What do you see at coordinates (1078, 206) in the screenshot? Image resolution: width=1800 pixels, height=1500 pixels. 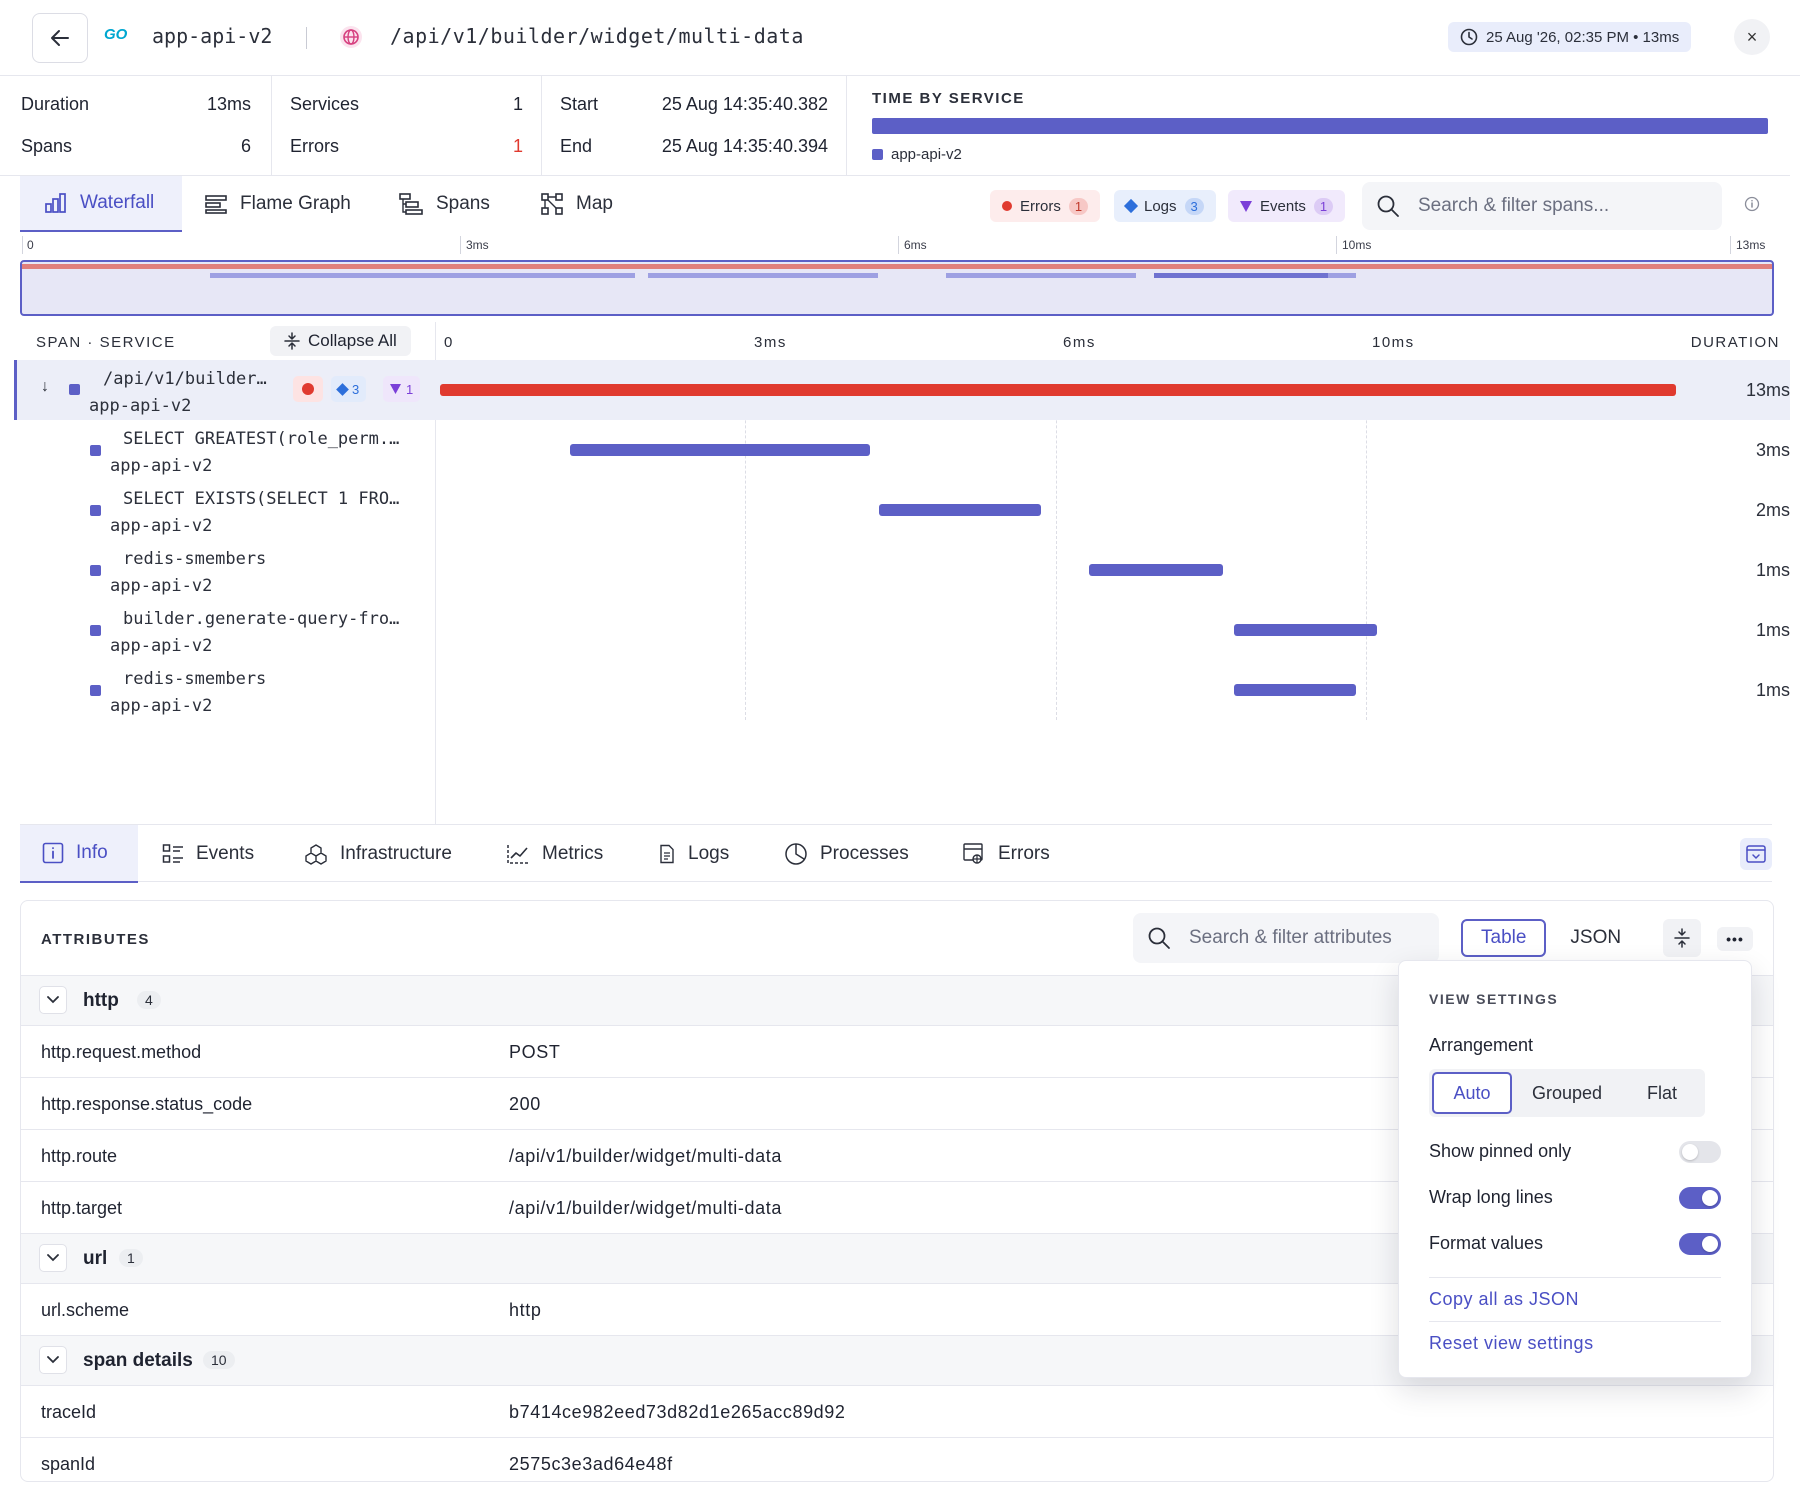 I see `errors-filter-count: 1` at bounding box center [1078, 206].